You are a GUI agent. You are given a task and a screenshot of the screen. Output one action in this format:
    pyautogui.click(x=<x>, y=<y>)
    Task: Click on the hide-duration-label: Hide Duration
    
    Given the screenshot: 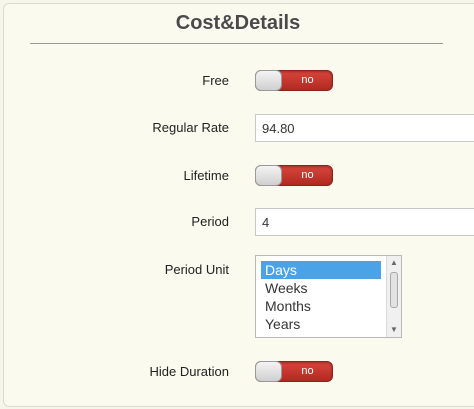 What is the action you would take?
    pyautogui.click(x=189, y=371)
    